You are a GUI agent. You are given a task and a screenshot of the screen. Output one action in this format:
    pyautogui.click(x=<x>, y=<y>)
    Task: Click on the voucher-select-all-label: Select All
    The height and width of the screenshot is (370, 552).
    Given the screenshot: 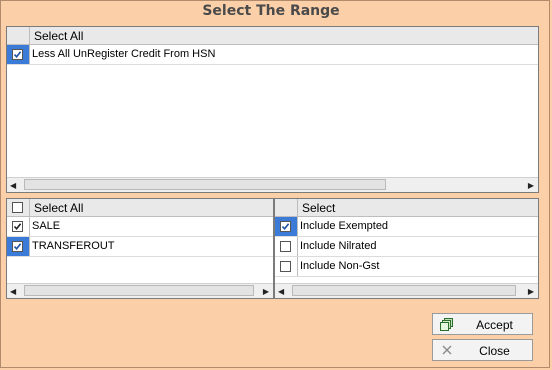 What is the action you would take?
    pyautogui.click(x=58, y=208)
    